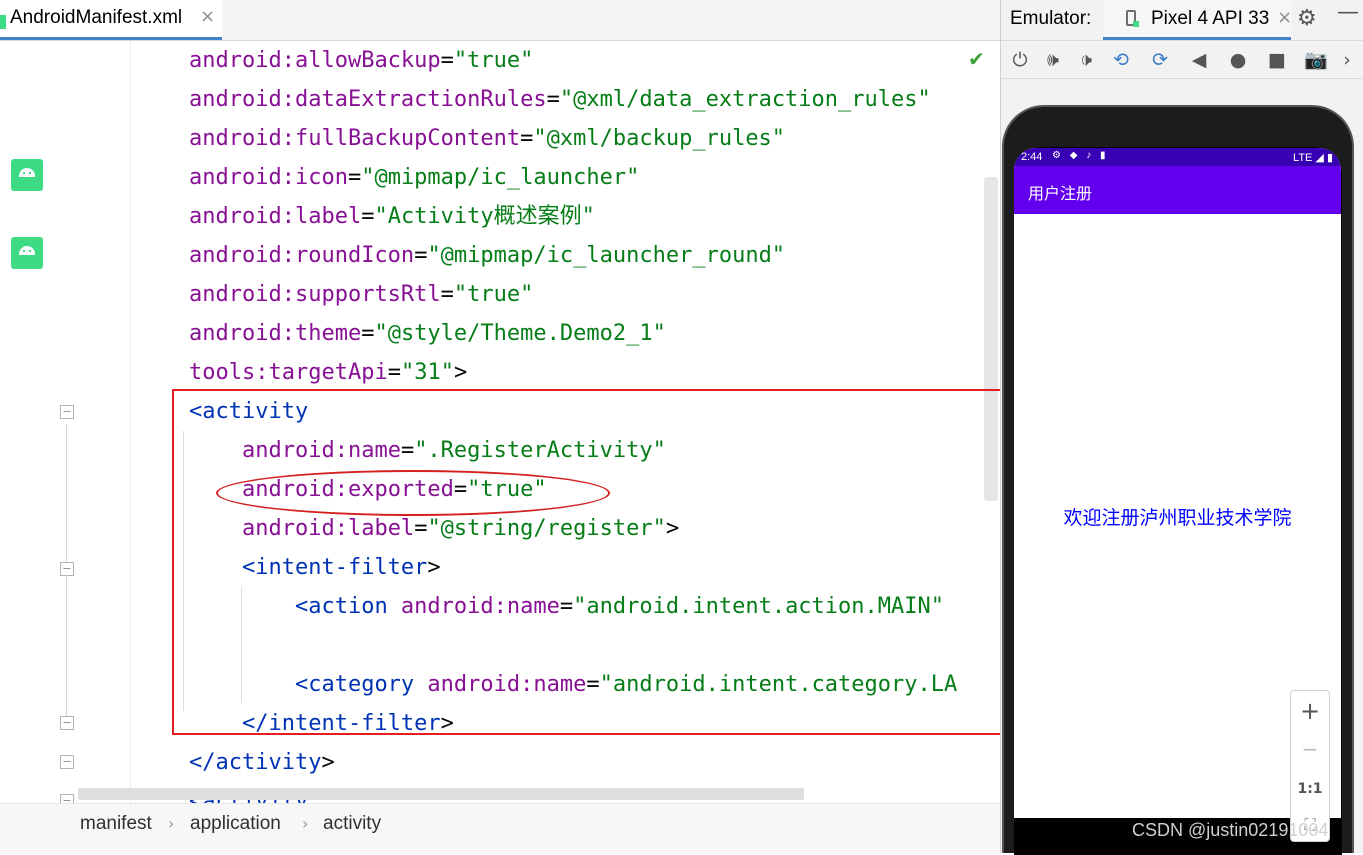 Image resolution: width=1363 pixels, height=855 pixels. Describe the element at coordinates (328, 762) in the screenshot. I see `code-tag-close: >` at that location.